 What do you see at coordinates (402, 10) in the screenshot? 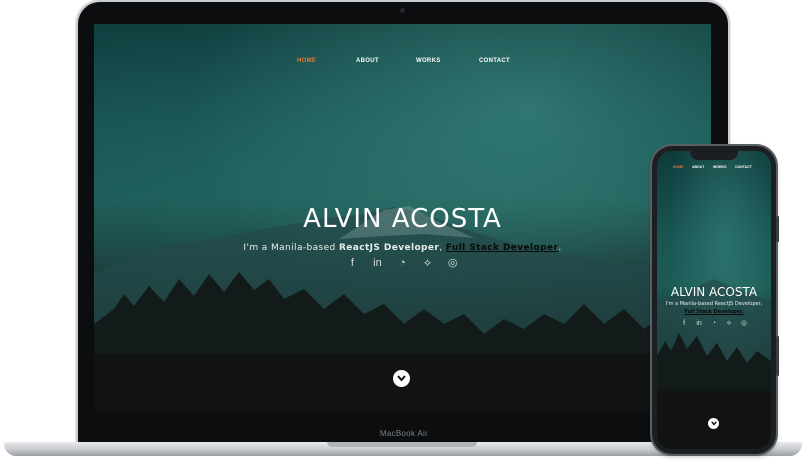
I see `laptop-camera` at bounding box center [402, 10].